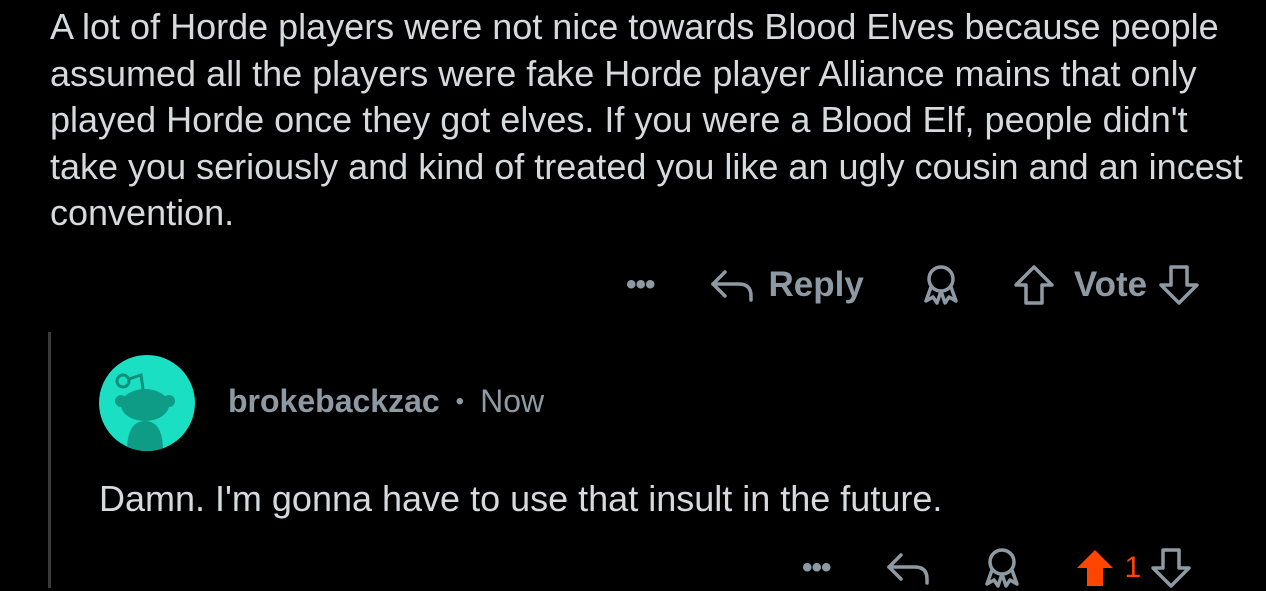 This screenshot has width=1266, height=591. Describe the element at coordinates (816, 284) in the screenshot. I see `reply-label: Reply` at that location.